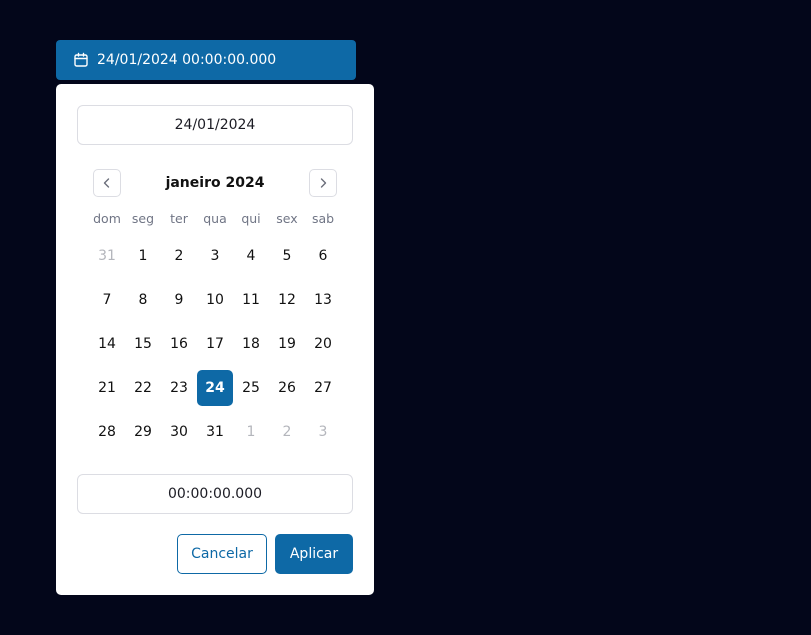 Image resolution: width=811 pixels, height=635 pixels. What do you see at coordinates (107, 256) in the screenshot?
I see `day-cell-outside: 31` at bounding box center [107, 256].